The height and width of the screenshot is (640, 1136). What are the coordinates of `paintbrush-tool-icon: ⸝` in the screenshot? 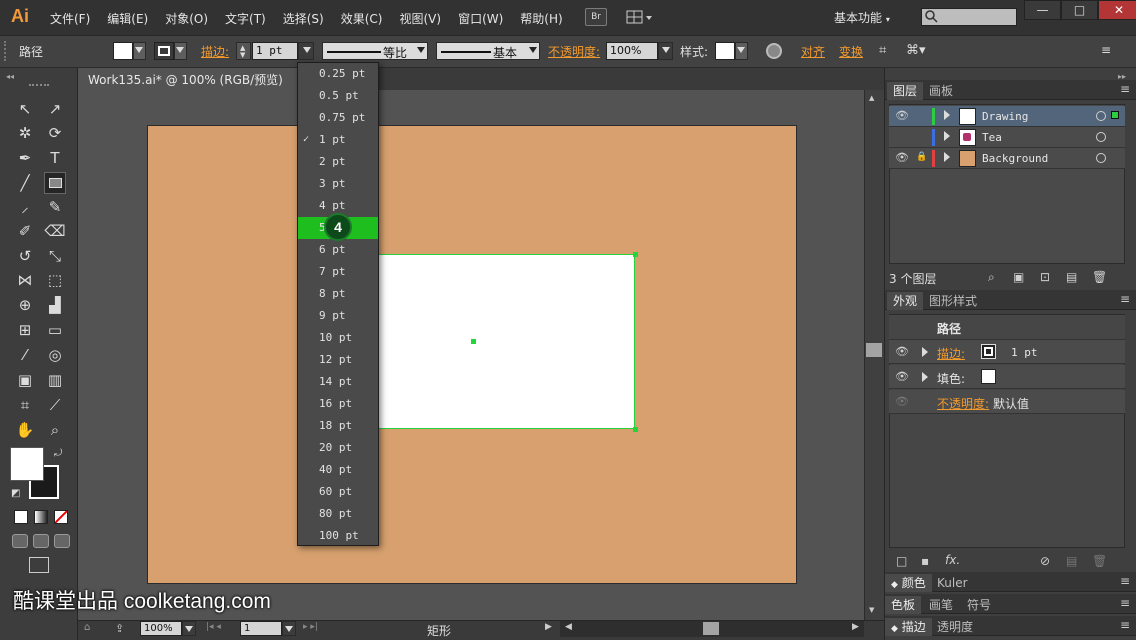 It's located at (25, 207).